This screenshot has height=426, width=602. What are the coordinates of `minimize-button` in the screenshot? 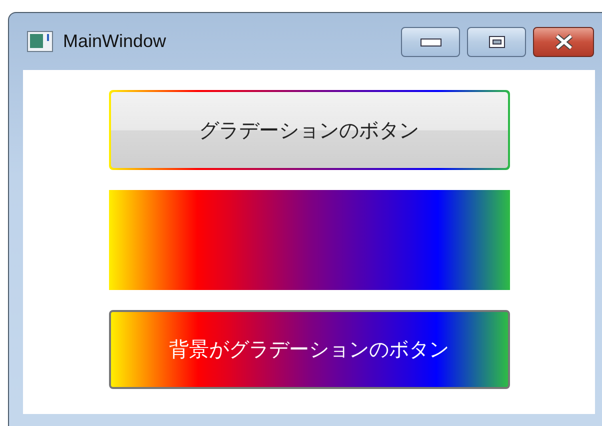 It's located at (430, 41).